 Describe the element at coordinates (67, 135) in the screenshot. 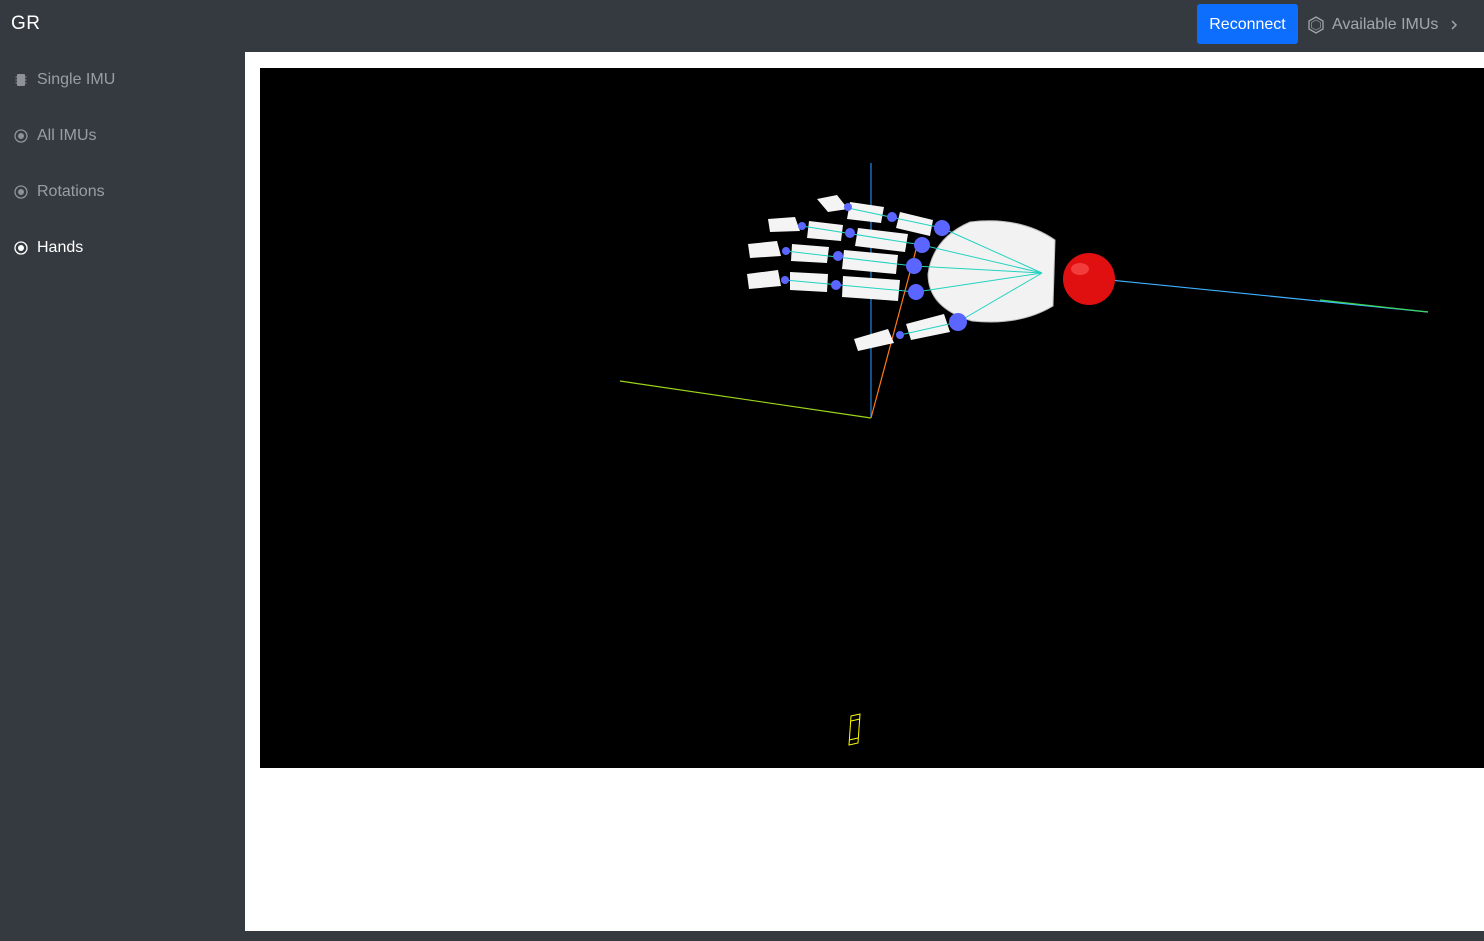

I see `sidebar-item-label: All IMUs` at that location.